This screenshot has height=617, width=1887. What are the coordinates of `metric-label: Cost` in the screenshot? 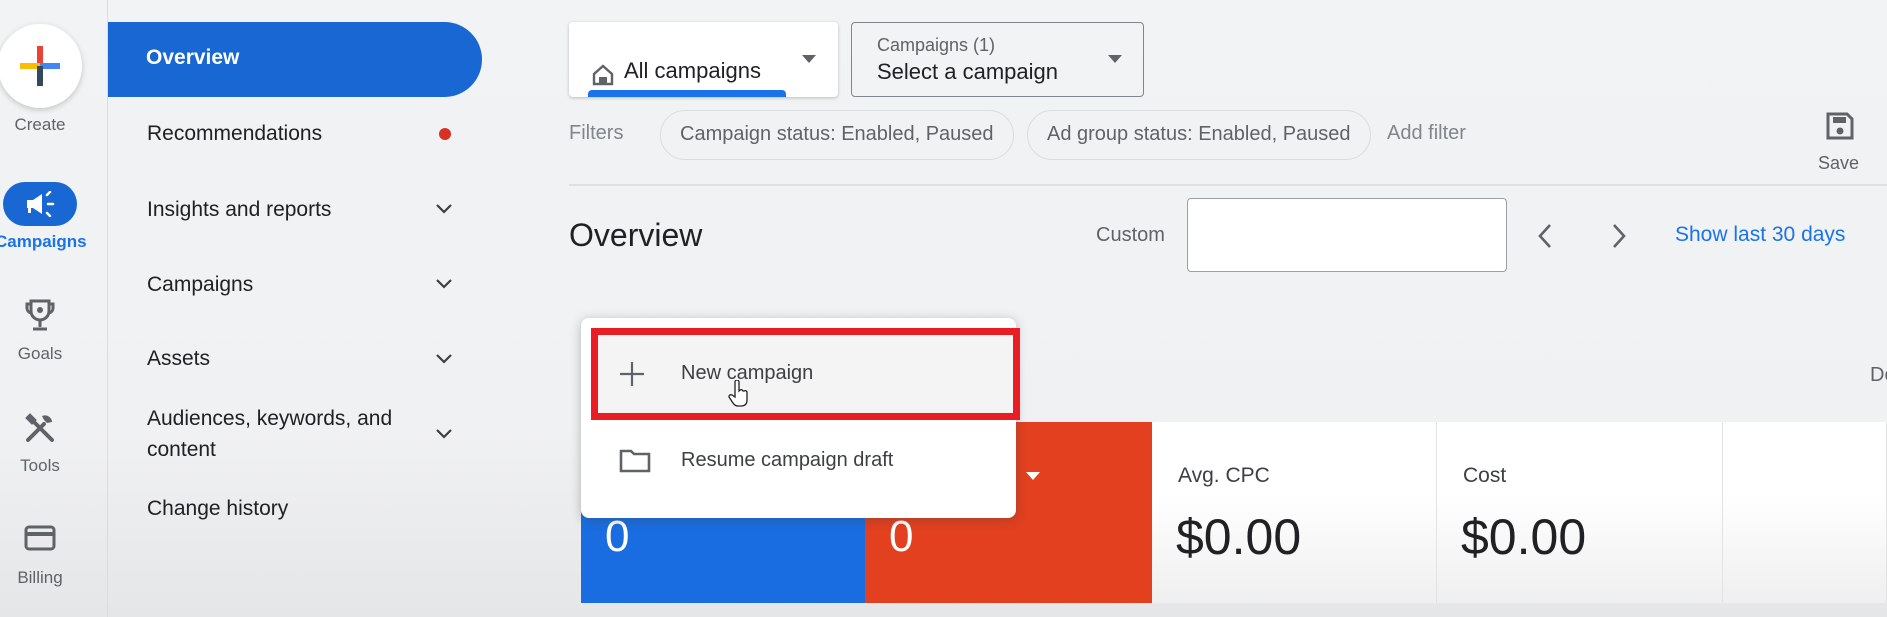 It's located at (1485, 475).